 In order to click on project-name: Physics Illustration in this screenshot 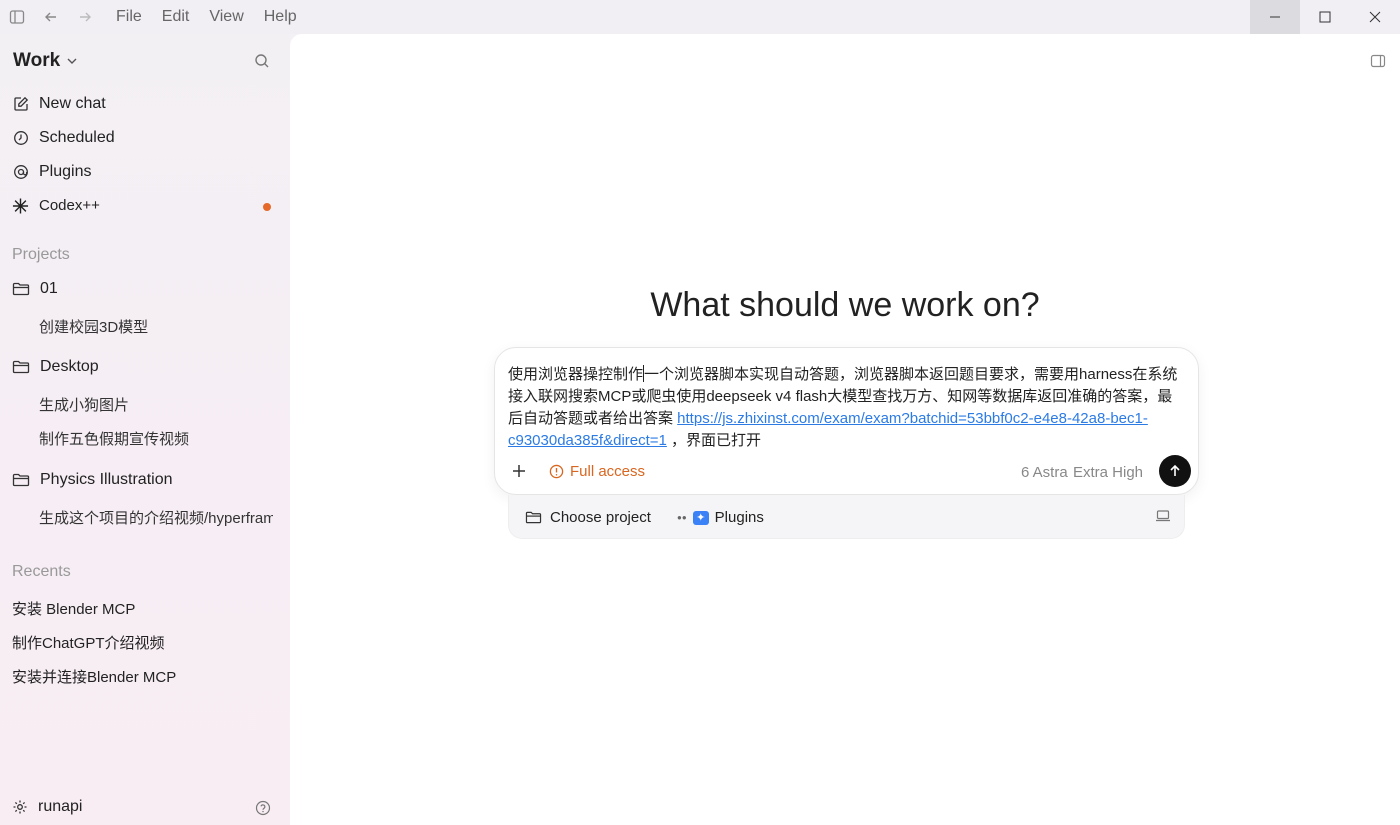, I will do `click(106, 479)`.